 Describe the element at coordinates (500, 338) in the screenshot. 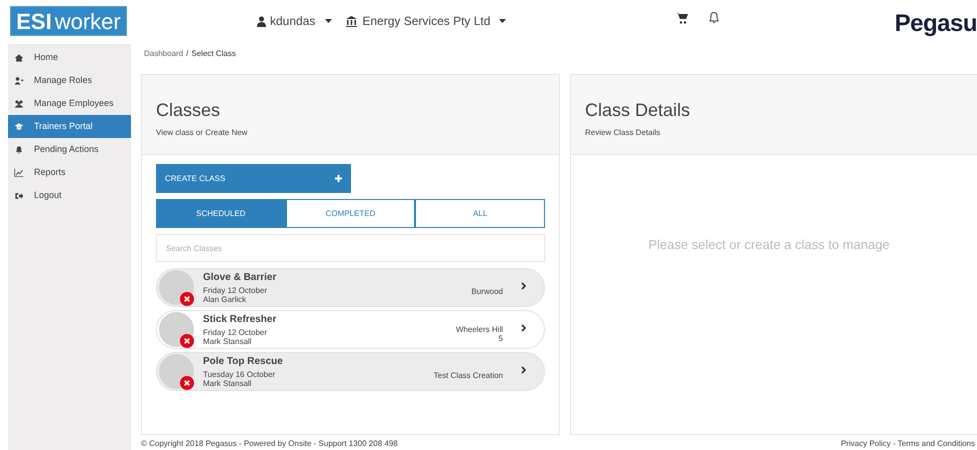

I see `class-count: 5` at that location.